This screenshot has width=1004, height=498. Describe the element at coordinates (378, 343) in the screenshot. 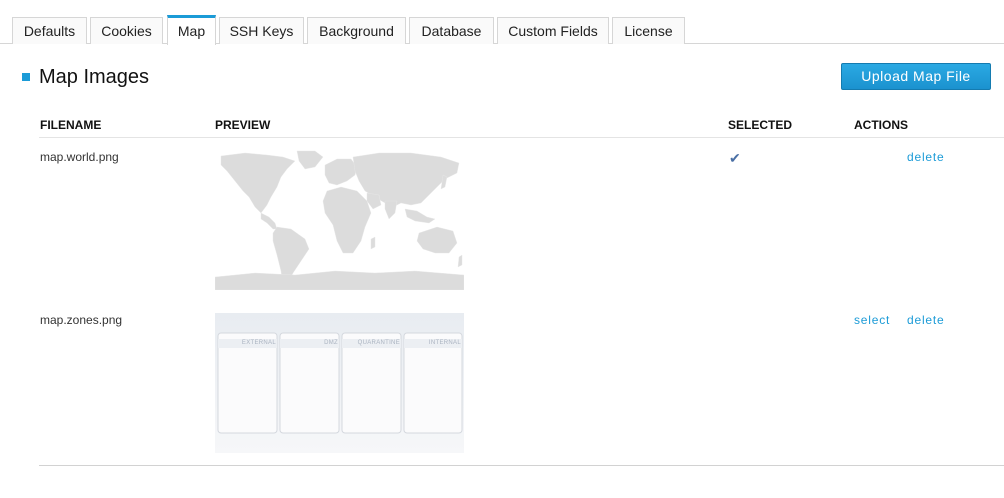

I see `zone-label-quarantine: QUARANTINE` at that location.